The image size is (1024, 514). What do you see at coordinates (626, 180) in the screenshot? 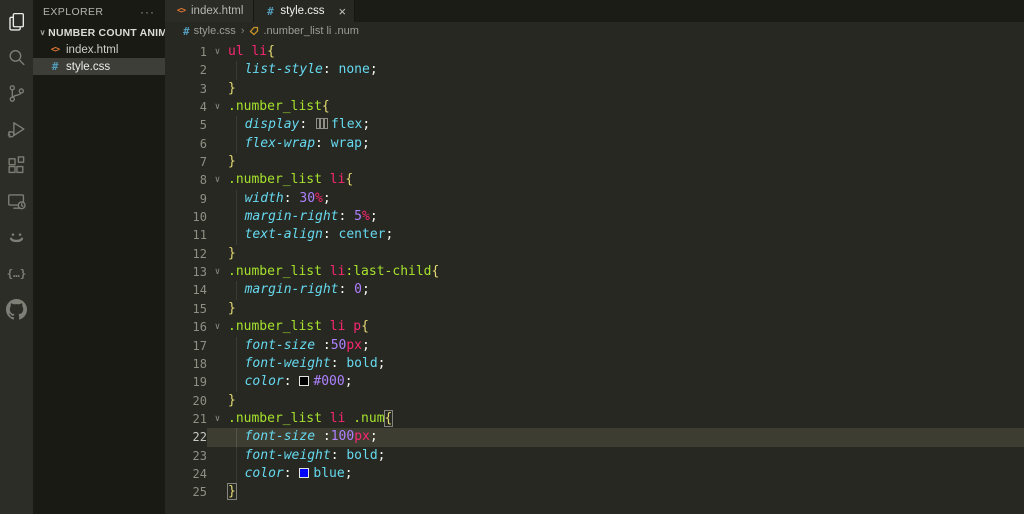
I see `code-content: .number_list li{` at bounding box center [626, 180].